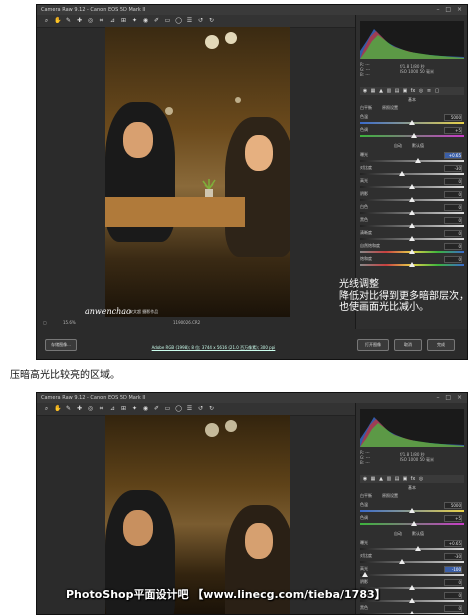  Describe the element at coordinates (408, 345) in the screenshot. I see `cancel-button: 取消` at that location.